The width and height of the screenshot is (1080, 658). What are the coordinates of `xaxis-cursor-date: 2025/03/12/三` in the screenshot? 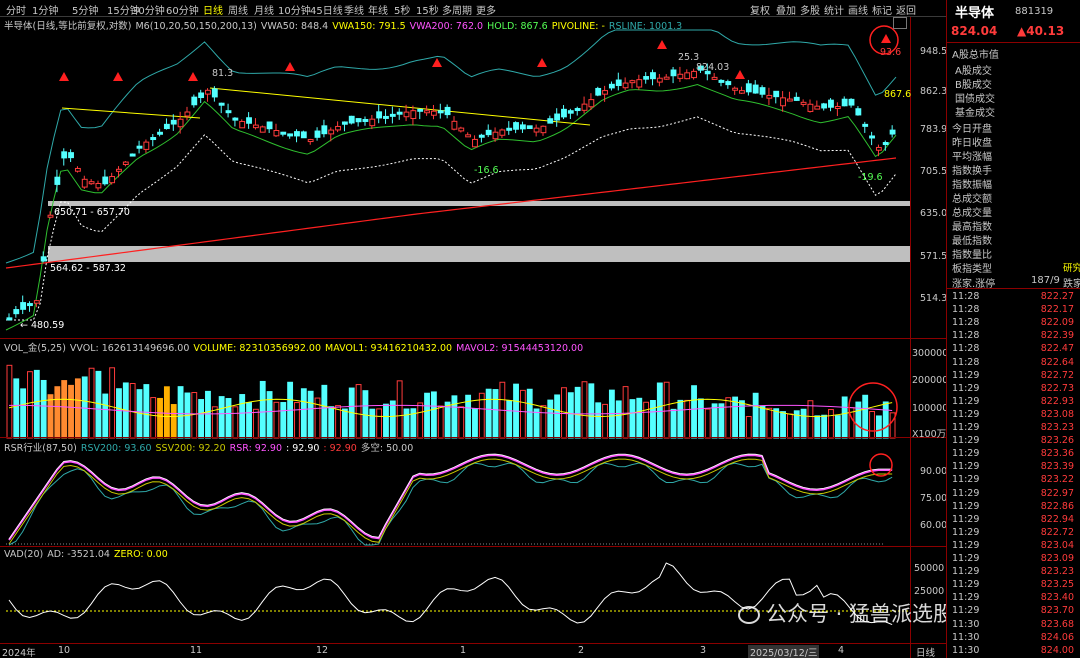 It's located at (784, 651).